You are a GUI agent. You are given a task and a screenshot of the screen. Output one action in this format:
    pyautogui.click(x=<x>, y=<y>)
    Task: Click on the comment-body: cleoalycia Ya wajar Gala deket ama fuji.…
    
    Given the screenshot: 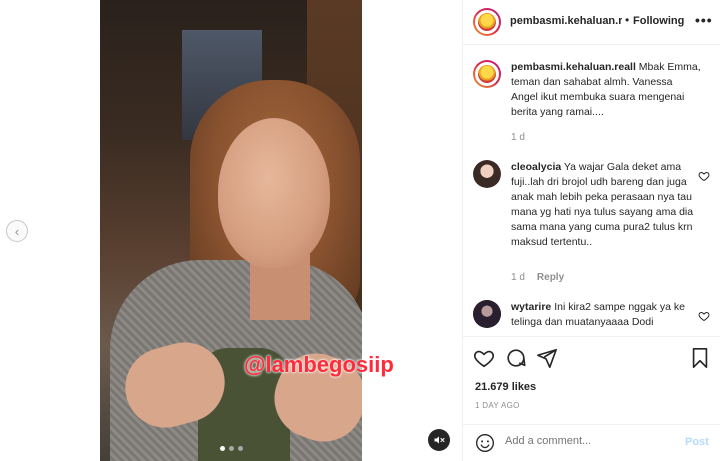 What is the action you would take?
    pyautogui.click(x=606, y=205)
    